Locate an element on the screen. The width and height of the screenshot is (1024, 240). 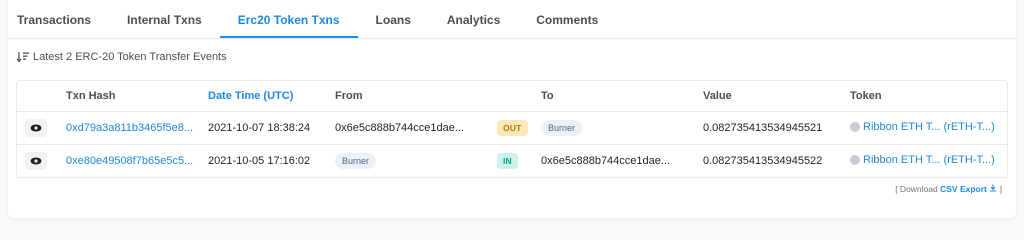
col-value: Value is located at coordinates (776, 96).